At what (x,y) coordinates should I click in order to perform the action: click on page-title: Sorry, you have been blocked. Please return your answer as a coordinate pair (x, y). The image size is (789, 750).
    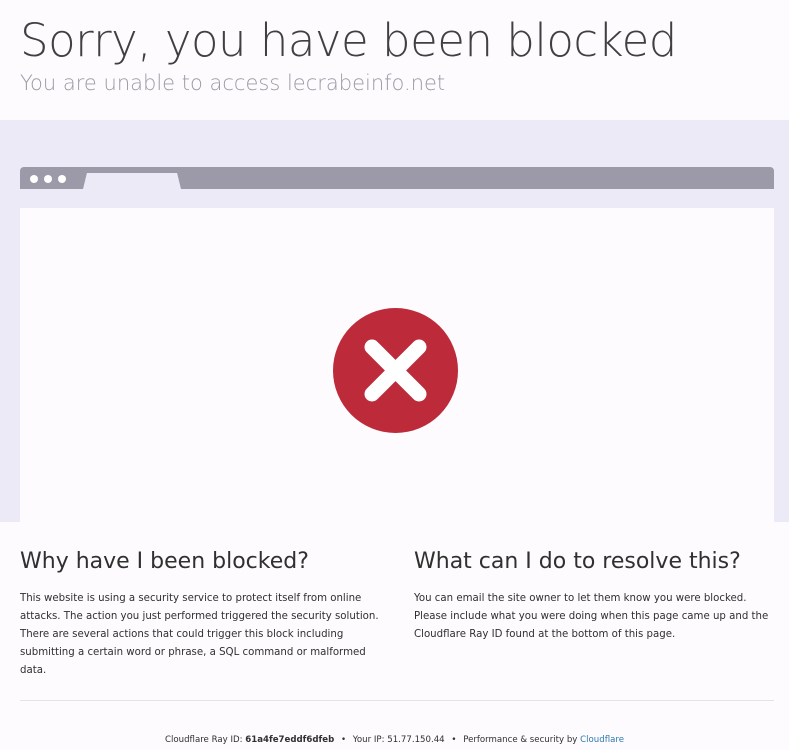
    Looking at the image, I should click on (348, 40).